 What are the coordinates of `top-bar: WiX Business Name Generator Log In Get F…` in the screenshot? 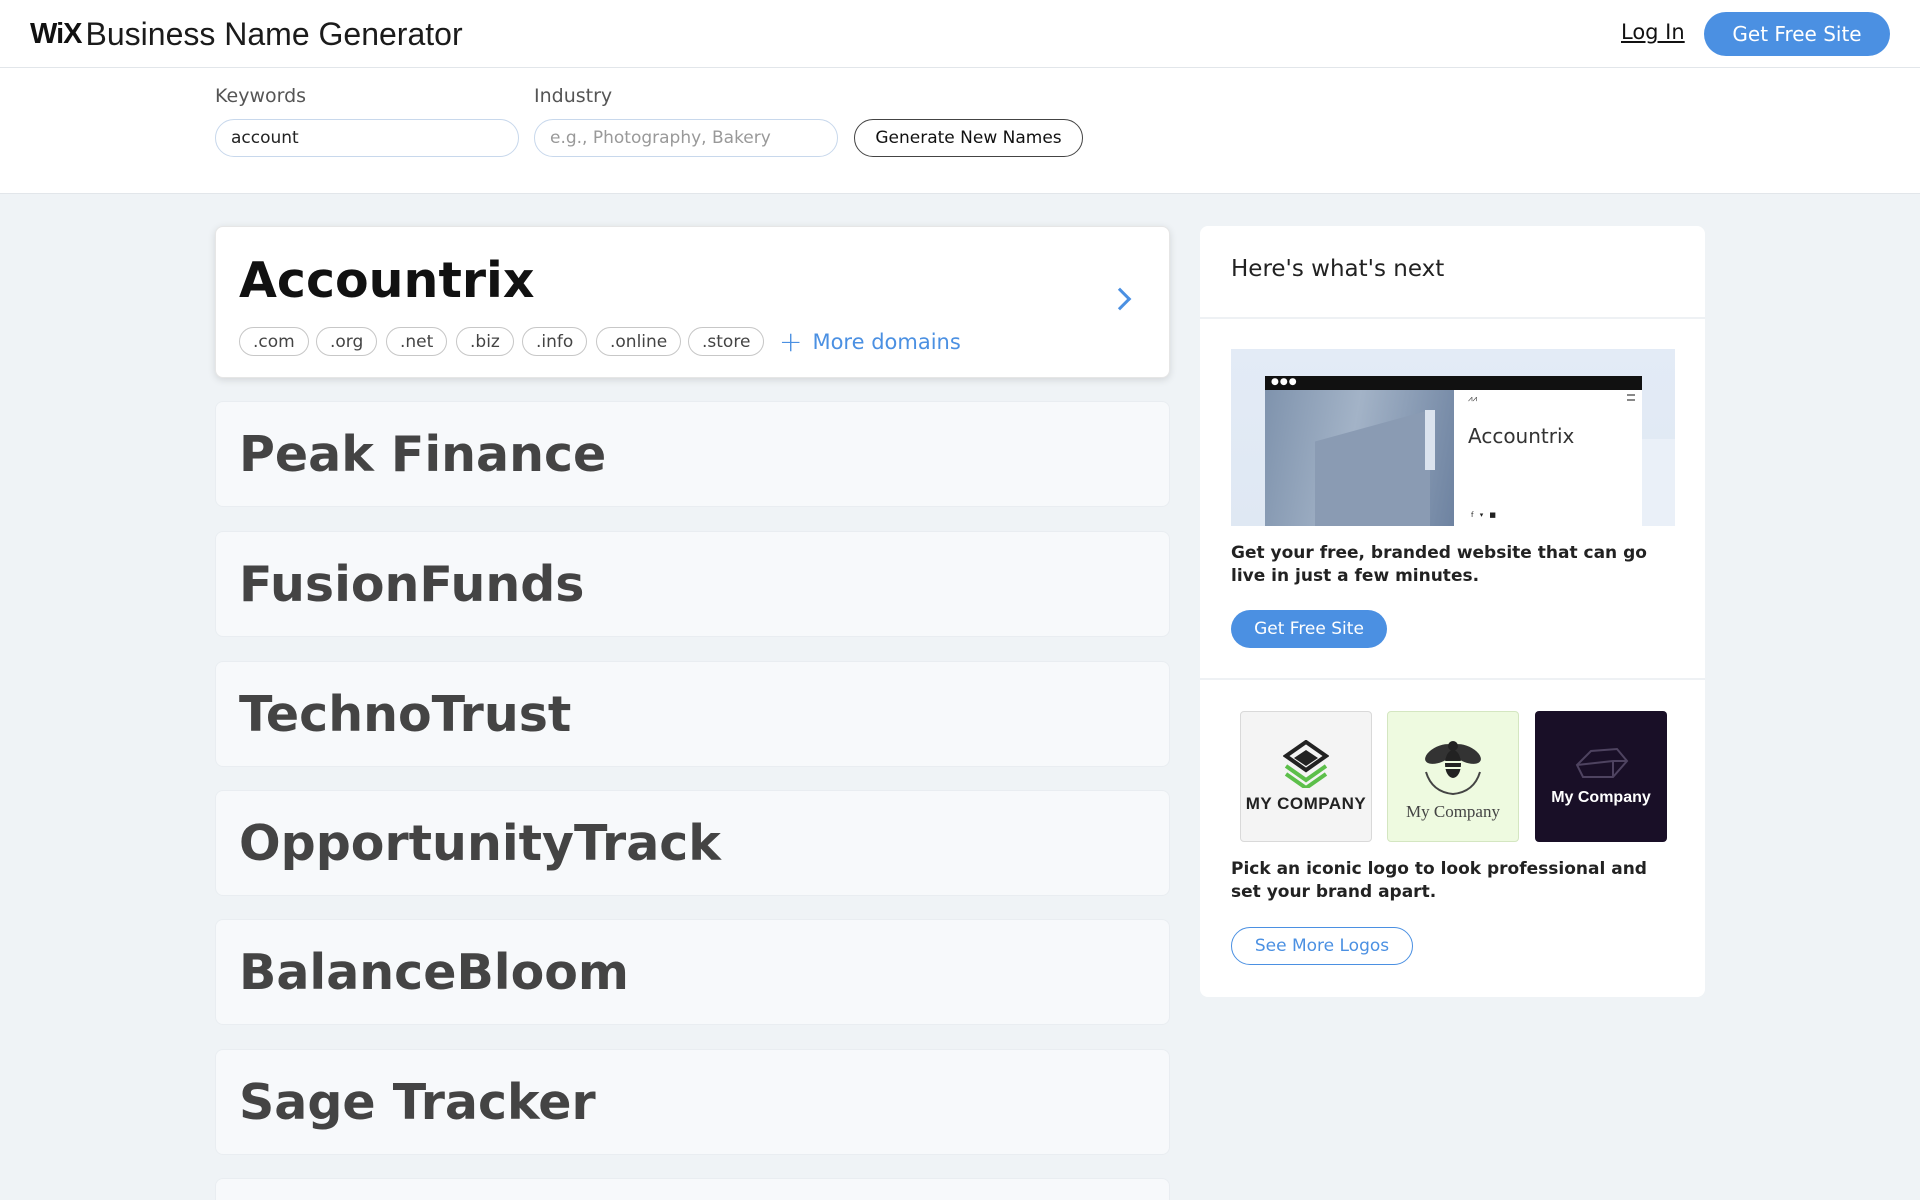 It's located at (960, 34).